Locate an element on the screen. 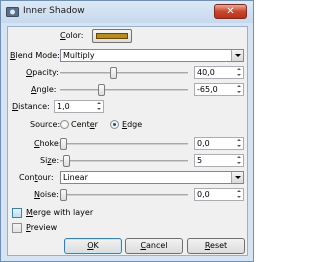 The width and height of the screenshot is (320, 262). opacity-slider-track is located at coordinates (124, 73).